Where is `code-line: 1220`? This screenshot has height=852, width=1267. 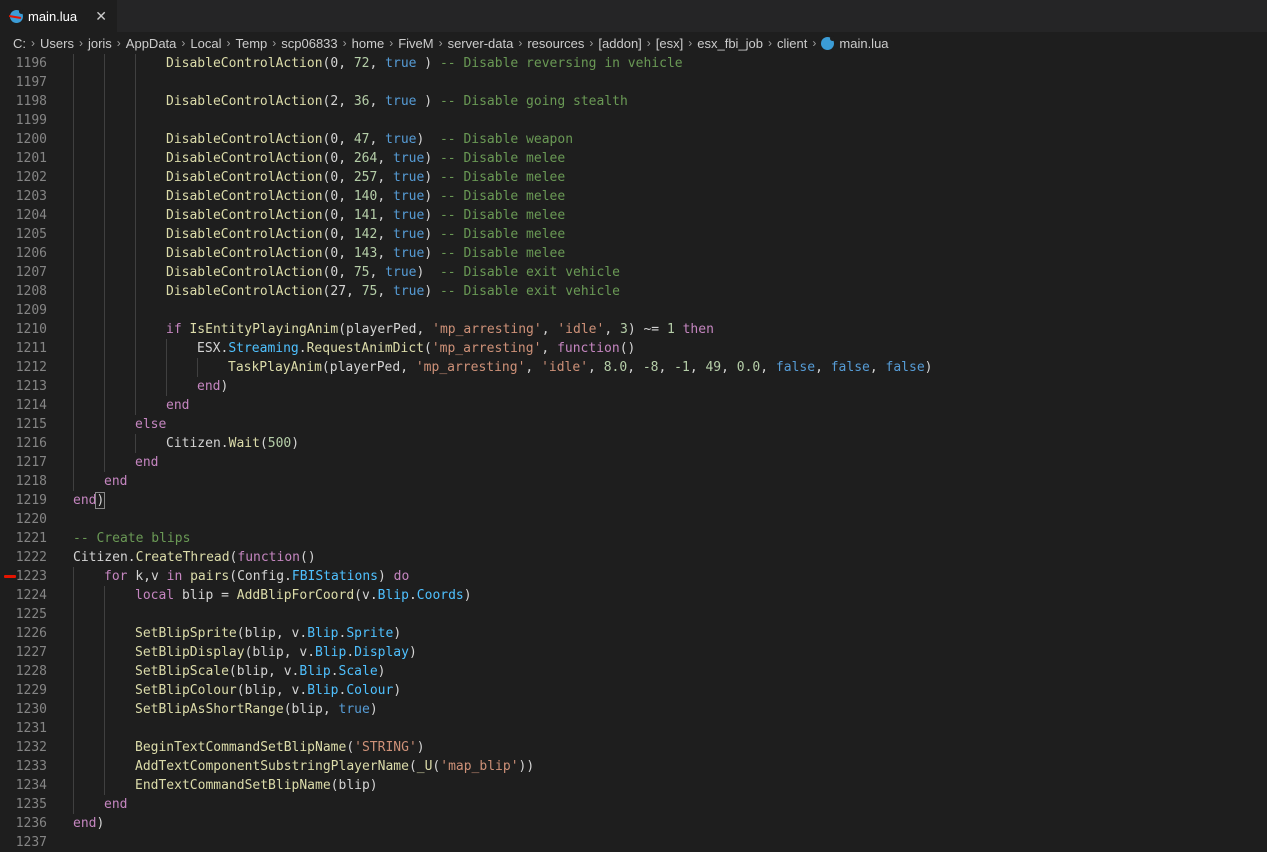
code-line: 1220 is located at coordinates (633, 519).